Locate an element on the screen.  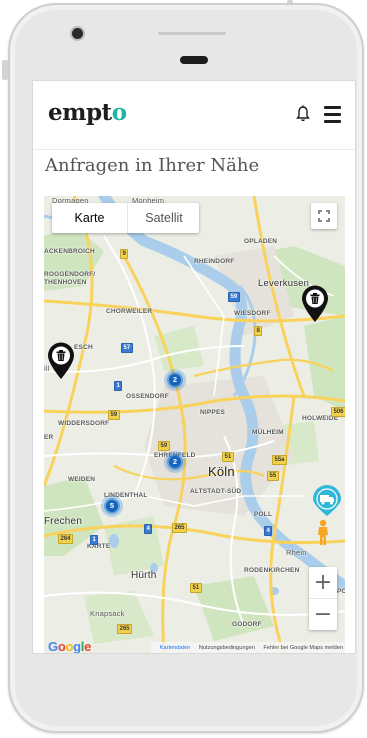
road-shield: 506 is located at coordinates (338, 412).